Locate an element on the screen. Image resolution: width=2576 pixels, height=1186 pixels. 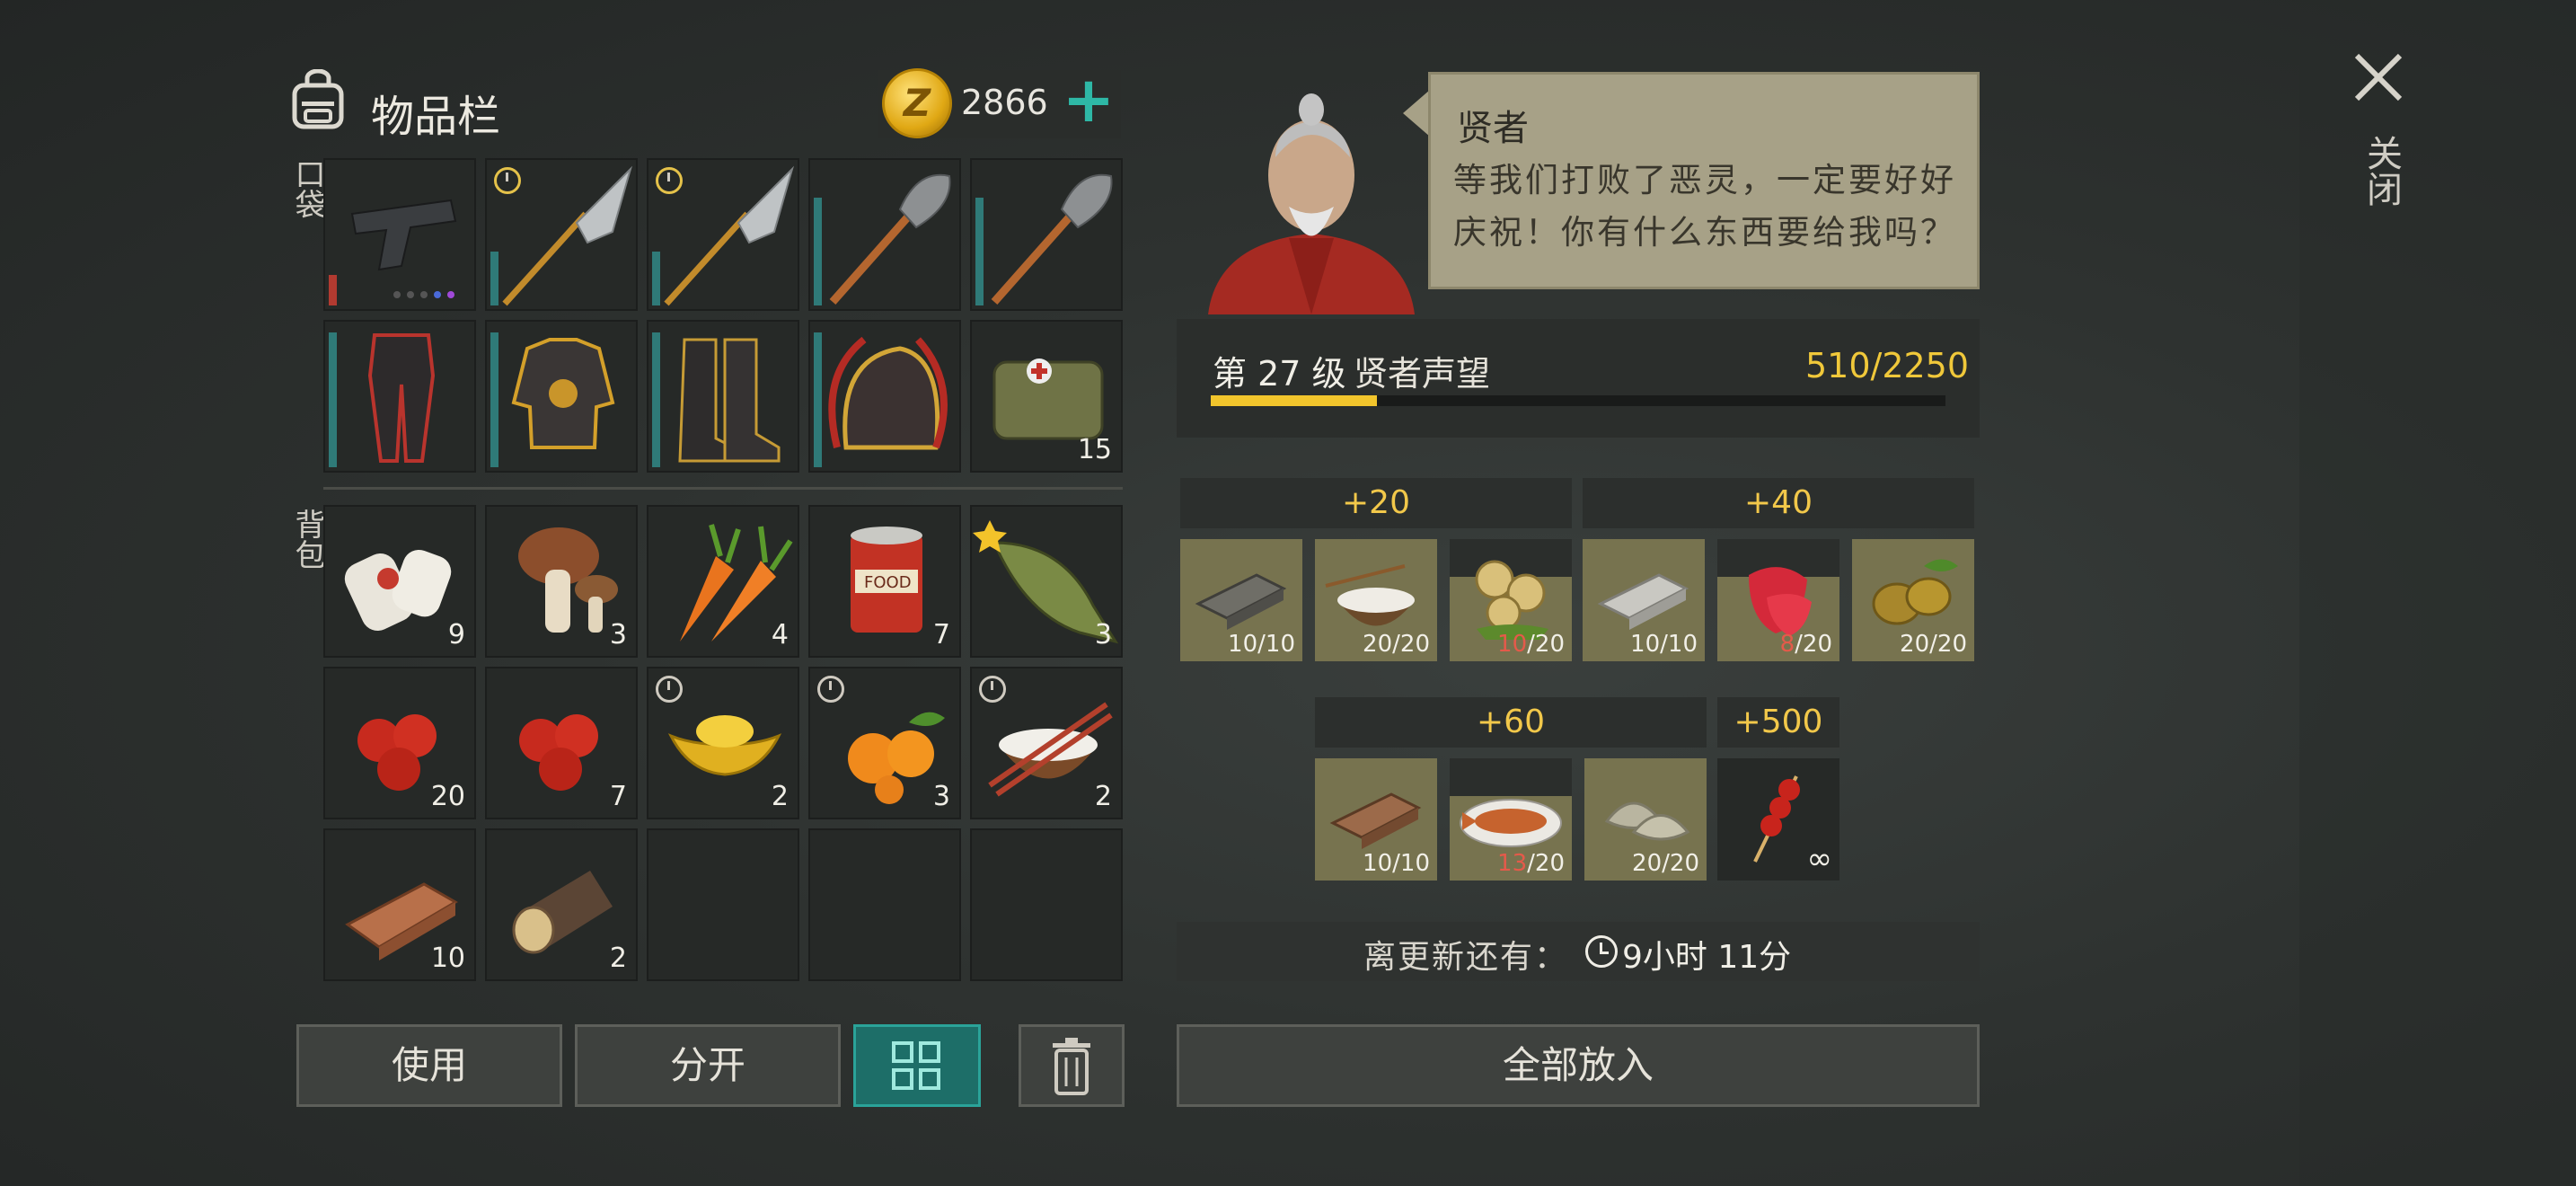
backpack-slot-canned-food: FOOD 7 is located at coordinates (884, 581).